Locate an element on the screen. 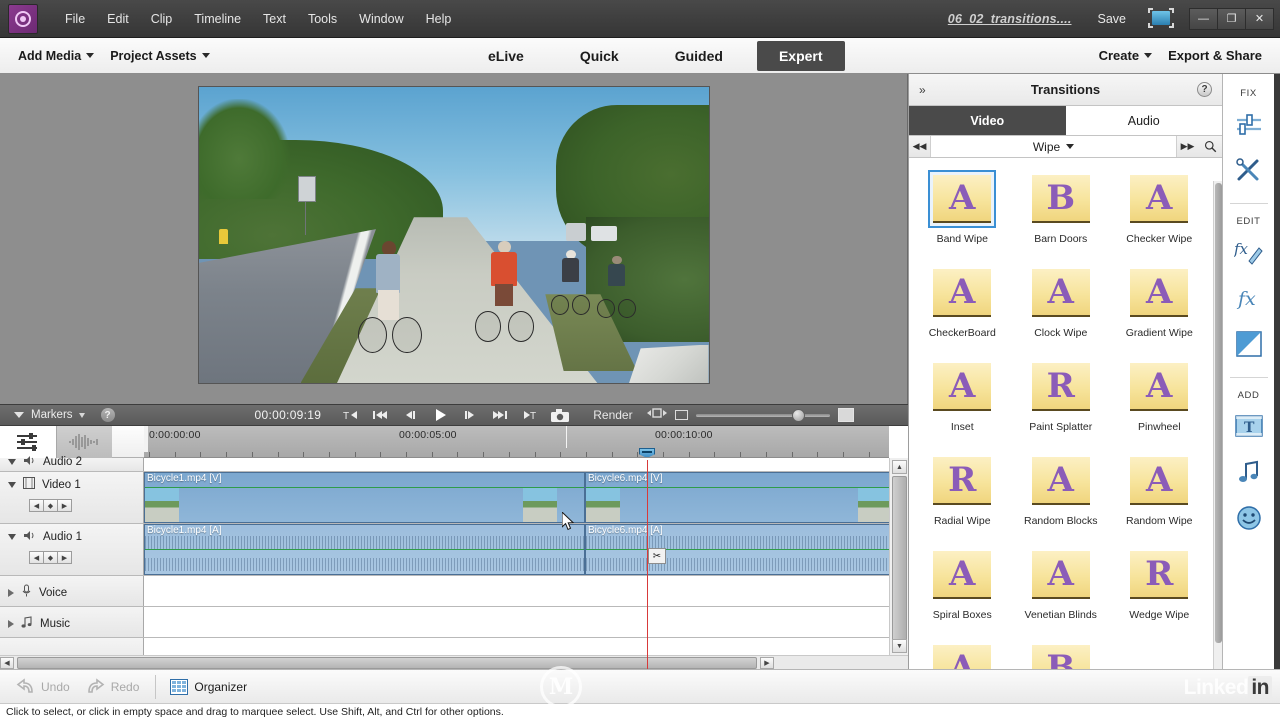  transition-item: A Pinwheel is located at coordinates (1159, 401).